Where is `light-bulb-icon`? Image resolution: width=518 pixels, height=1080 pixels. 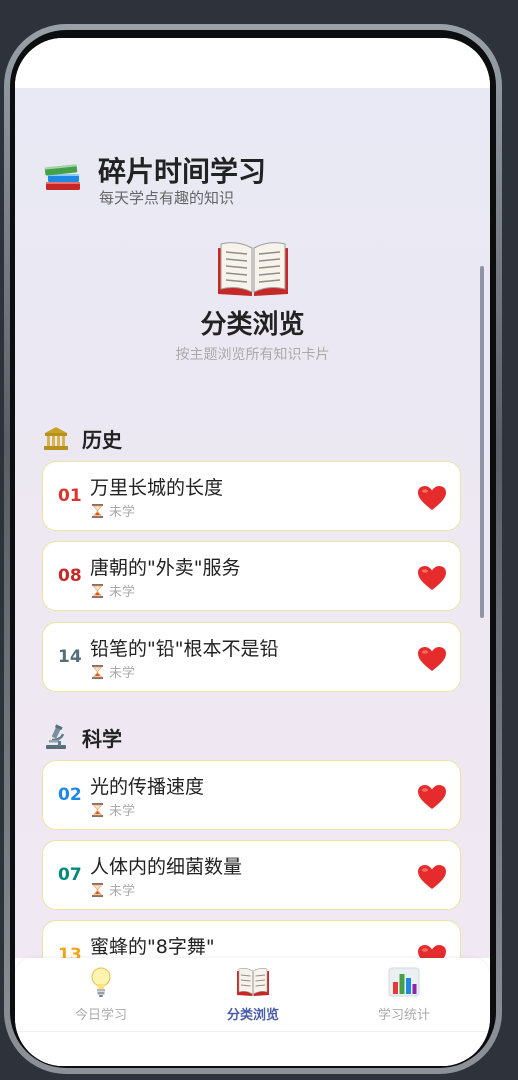
light-bulb-icon is located at coordinates (101, 982).